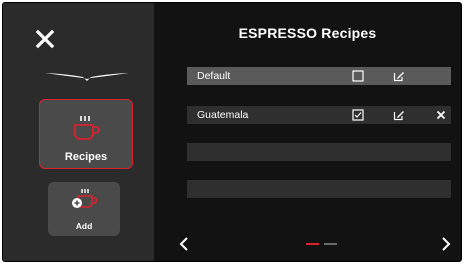  I want to click on page-title: ESPRESSO Recipes, so click(307, 33).